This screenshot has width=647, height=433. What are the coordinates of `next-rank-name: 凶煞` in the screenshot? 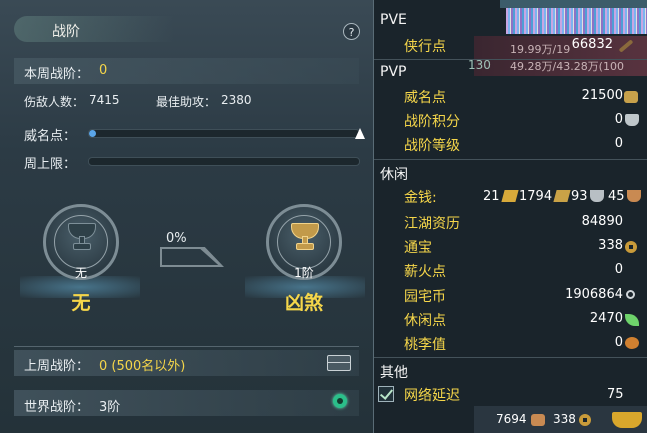 It's located at (303, 303).